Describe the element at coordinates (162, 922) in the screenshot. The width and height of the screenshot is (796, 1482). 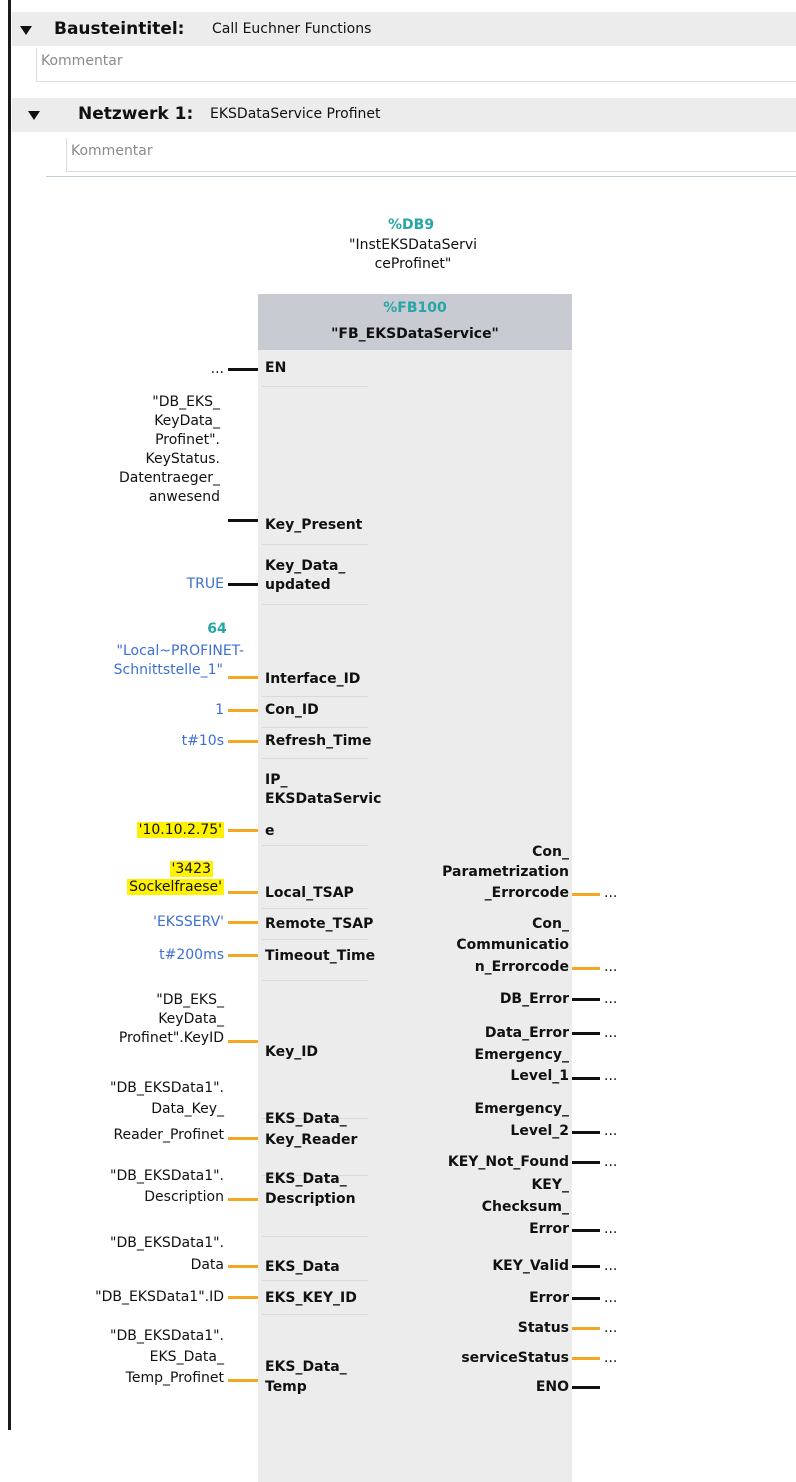
I see `remote-tsap-arg: 'EKSSERV'` at that location.